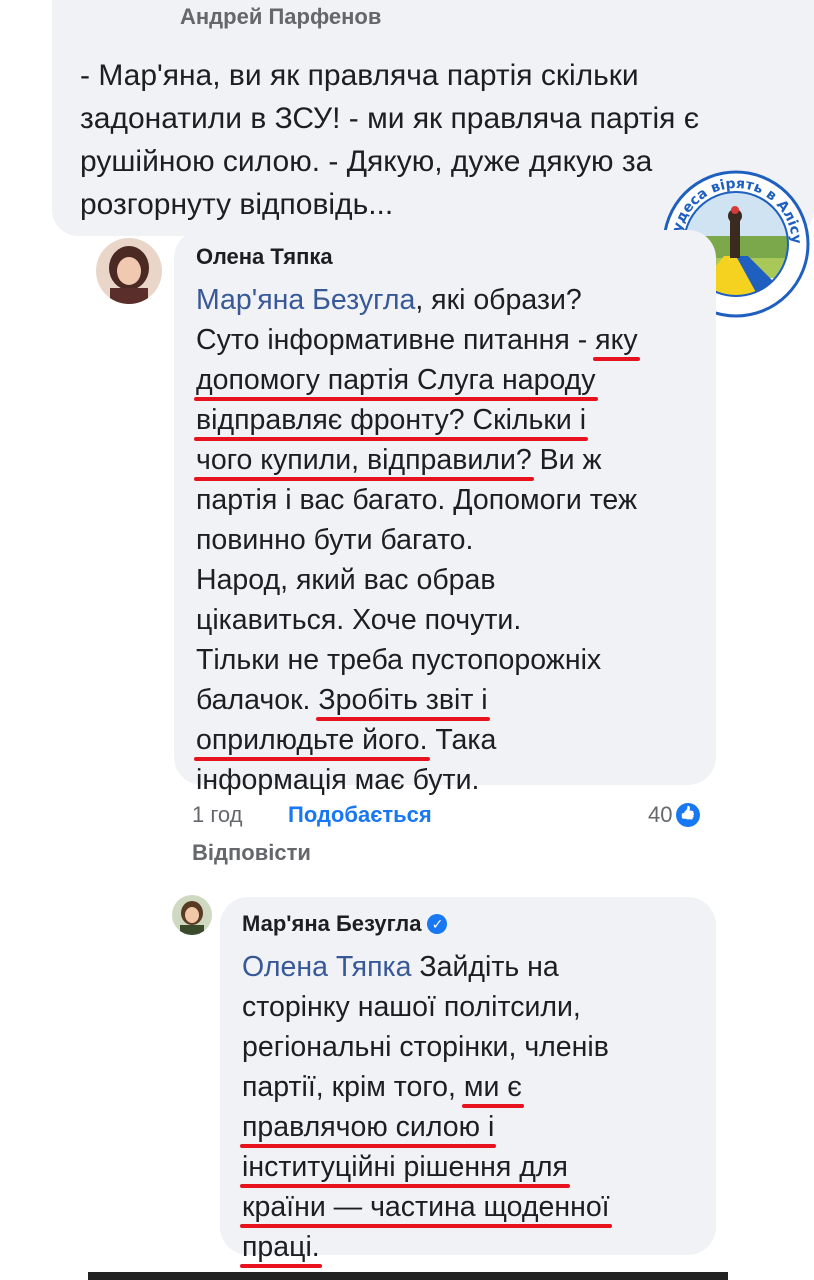 The height and width of the screenshot is (1280, 814). What do you see at coordinates (360, 815) in the screenshot?
I see `like-button: Подобається` at bounding box center [360, 815].